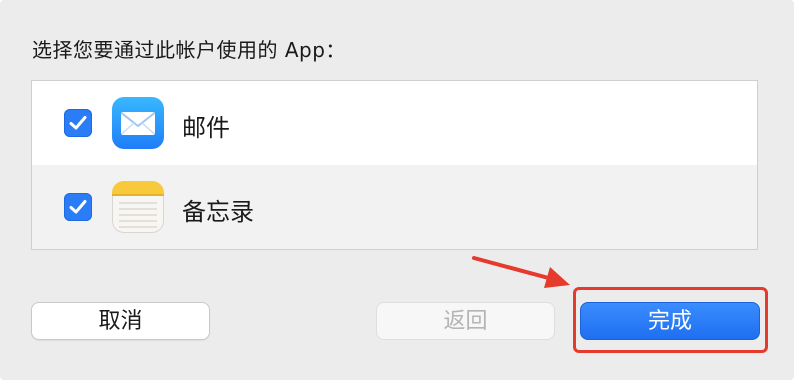 Image resolution: width=794 pixels, height=380 pixels. Describe the element at coordinates (120, 321) in the screenshot. I see `cancel-button: 取消` at that location.